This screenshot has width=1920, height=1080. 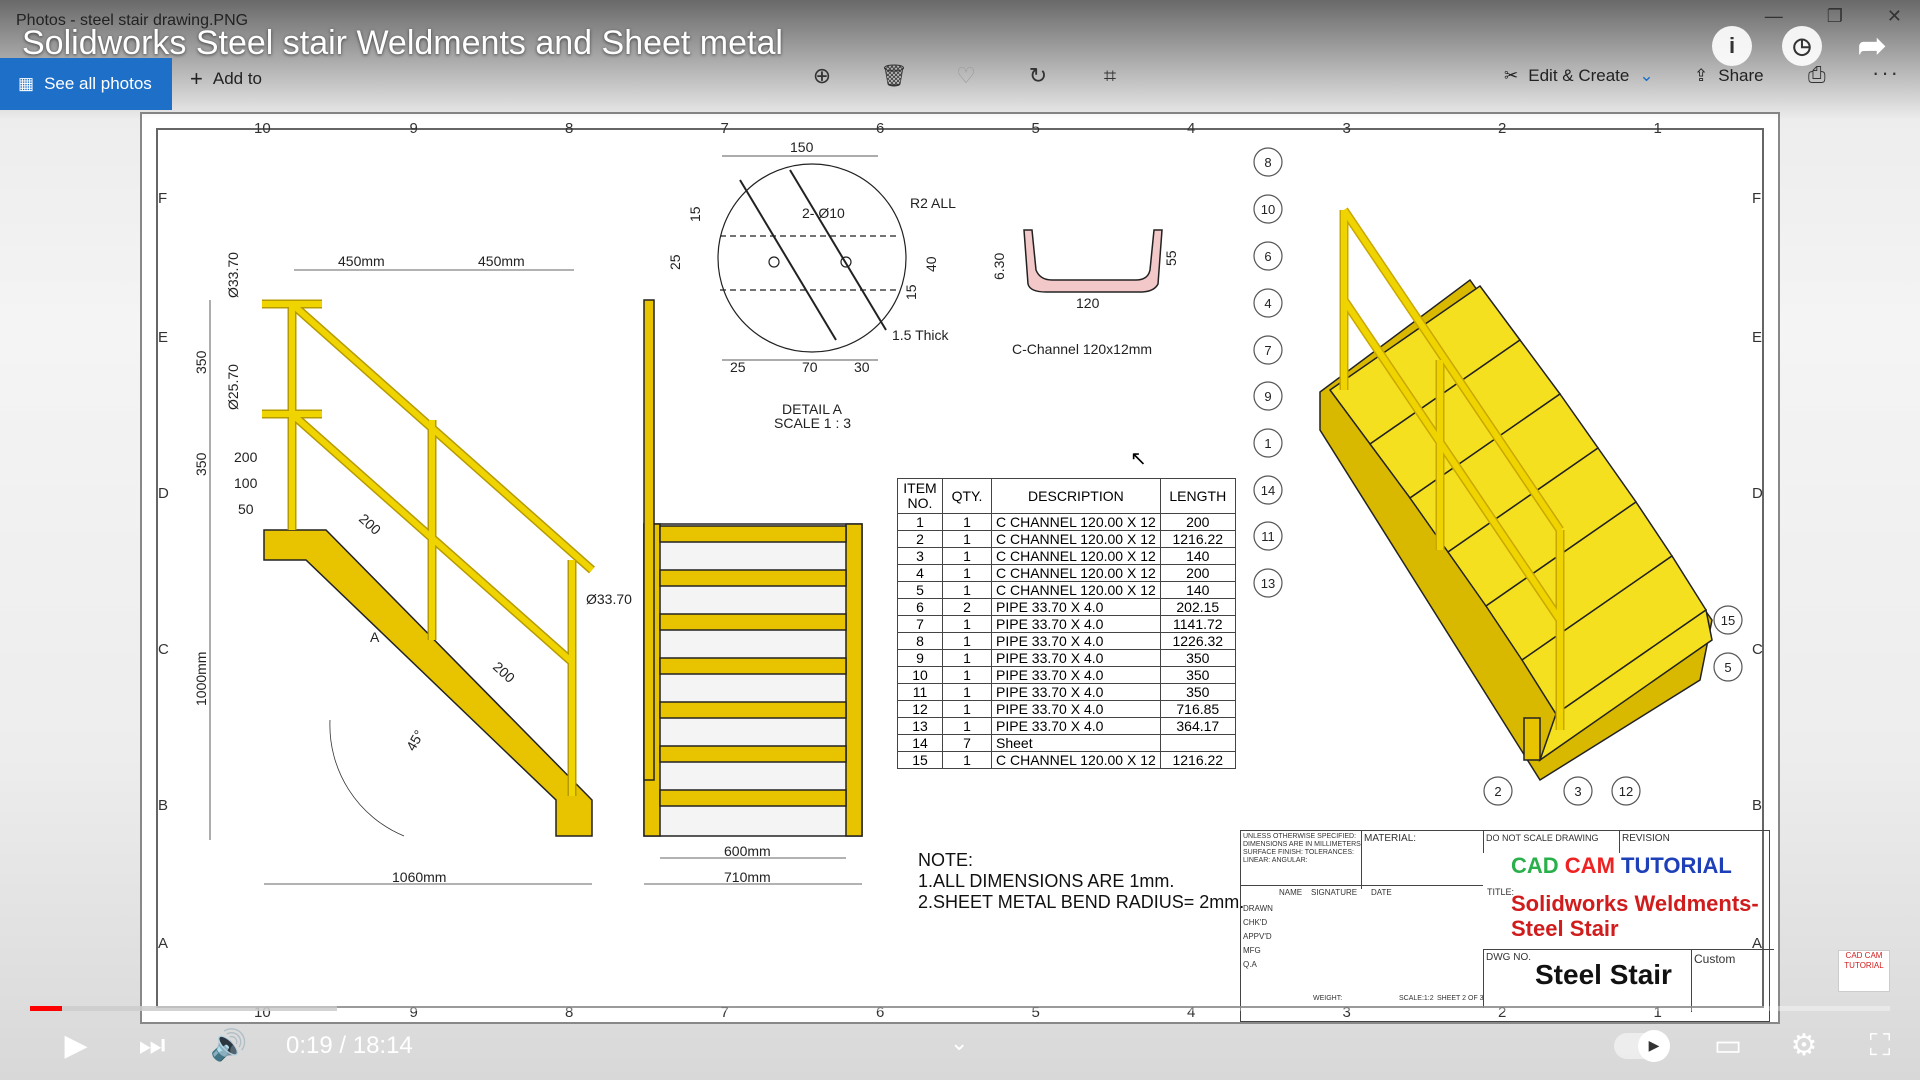 What do you see at coordinates (810, 367) in the screenshot?
I see `detail-dim-70: 70` at bounding box center [810, 367].